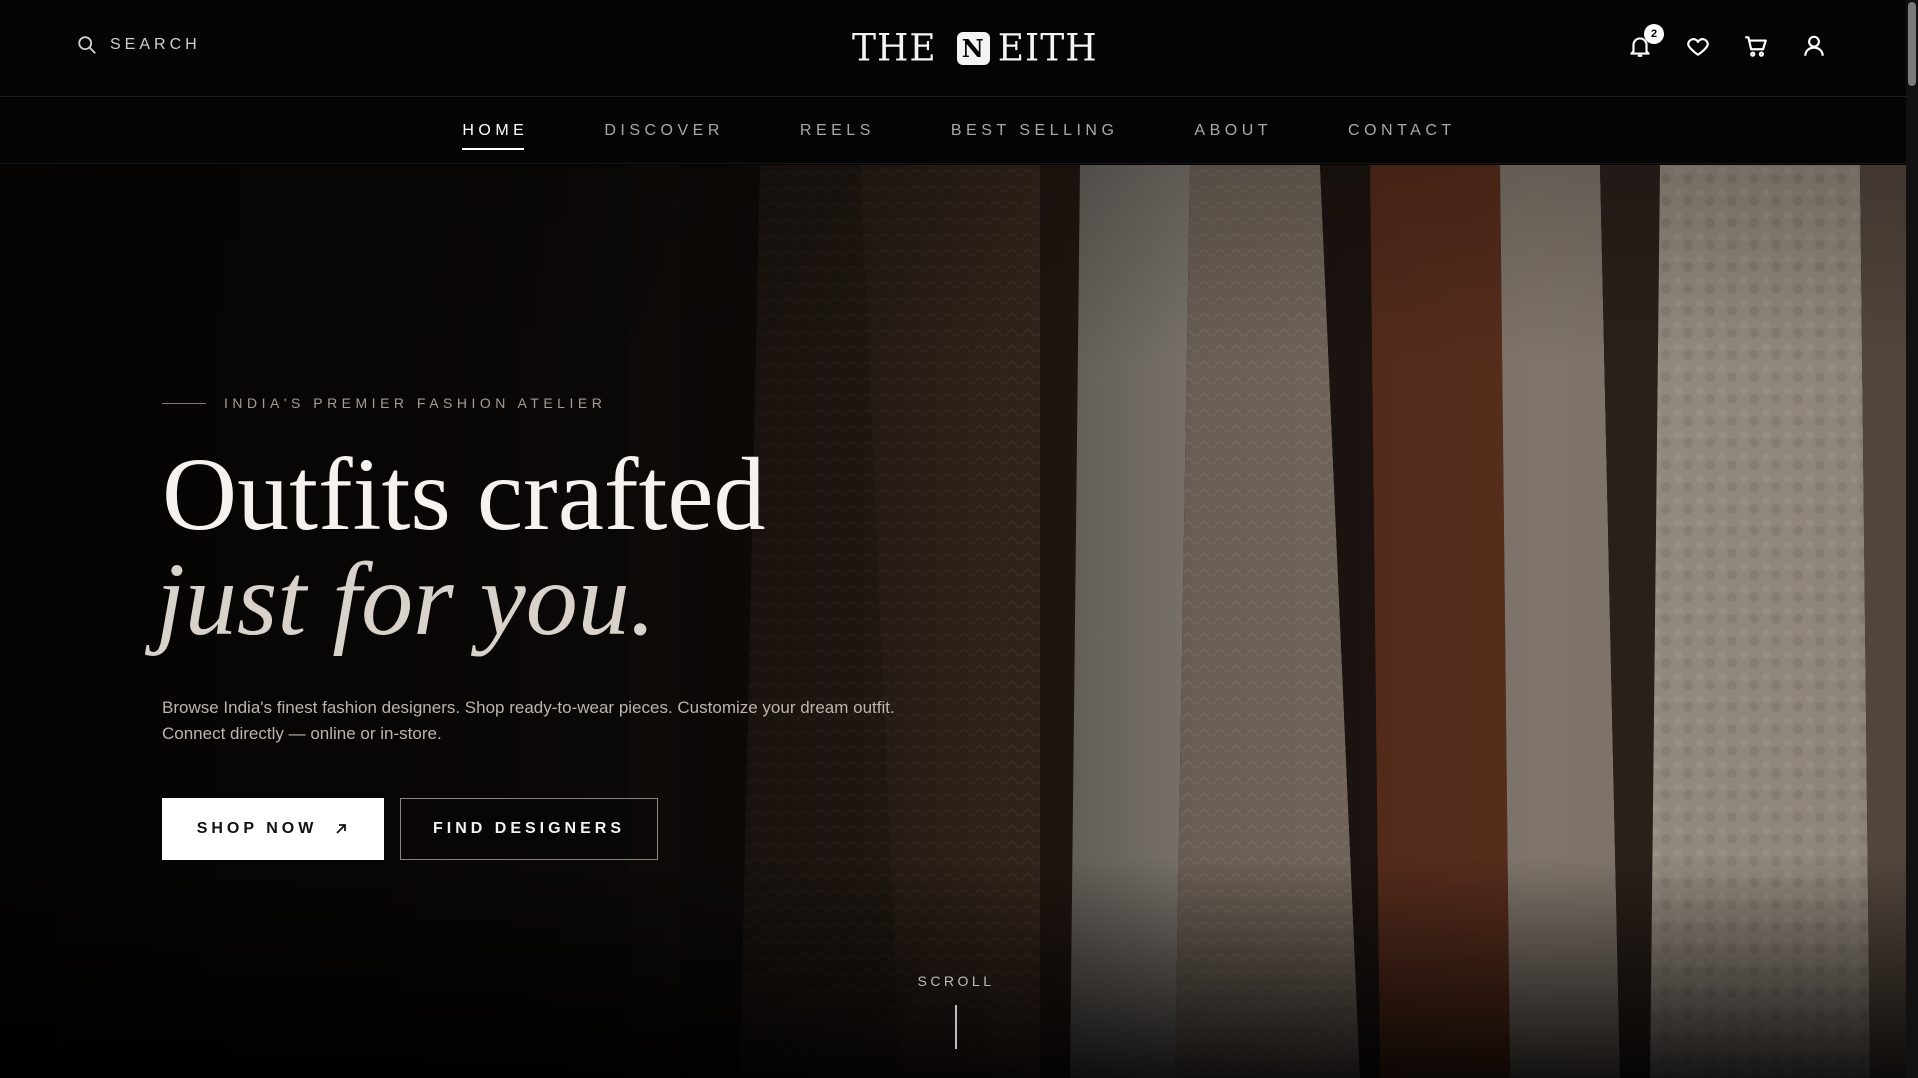  Describe the element at coordinates (415, 403) in the screenshot. I see `eyebrow-text: INDIA'S PREMIER FASHION ATELIER` at that location.